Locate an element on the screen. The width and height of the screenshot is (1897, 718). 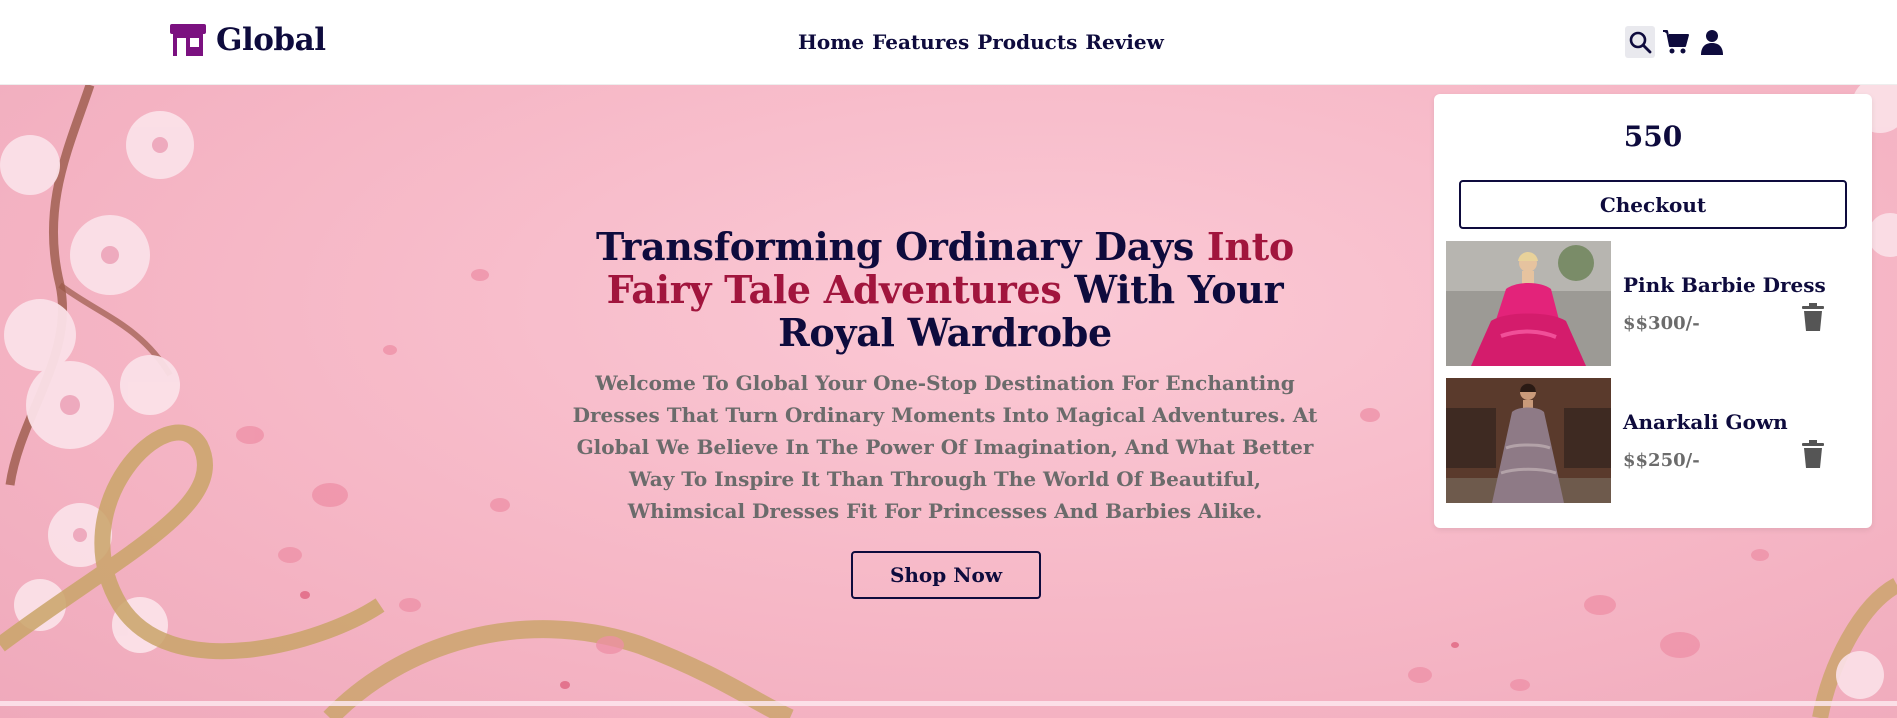
cart-total: 550 is located at coordinates (1653, 136).